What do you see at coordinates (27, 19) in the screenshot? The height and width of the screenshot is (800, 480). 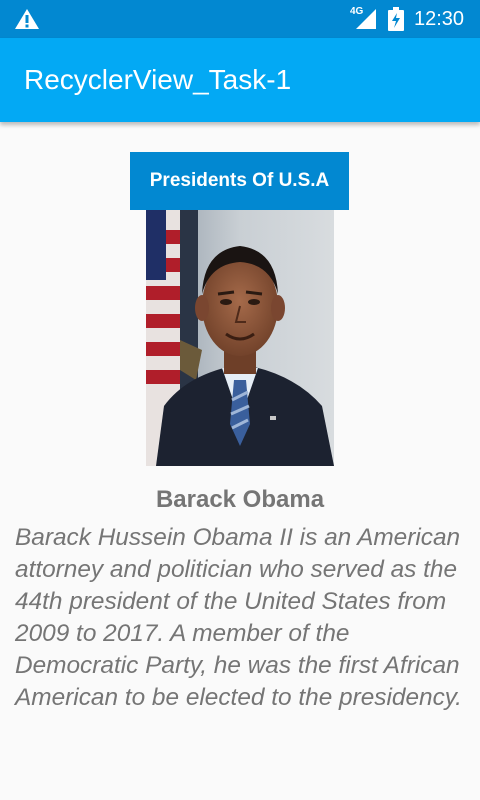 I see `warning-icon` at bounding box center [27, 19].